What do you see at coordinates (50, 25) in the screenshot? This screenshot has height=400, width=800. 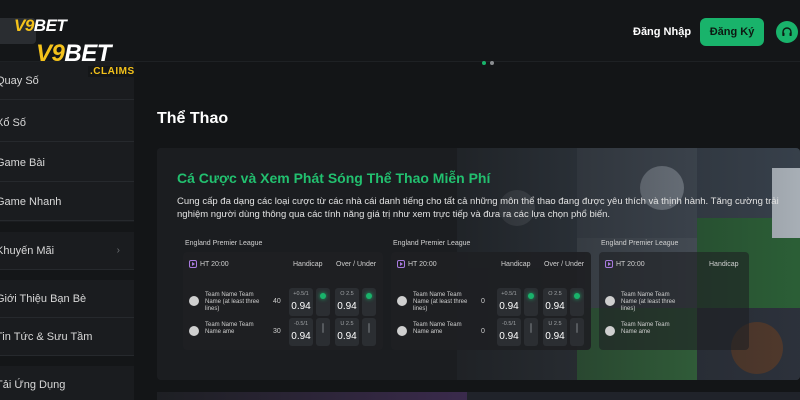 I see `logo-bet: BET` at bounding box center [50, 25].